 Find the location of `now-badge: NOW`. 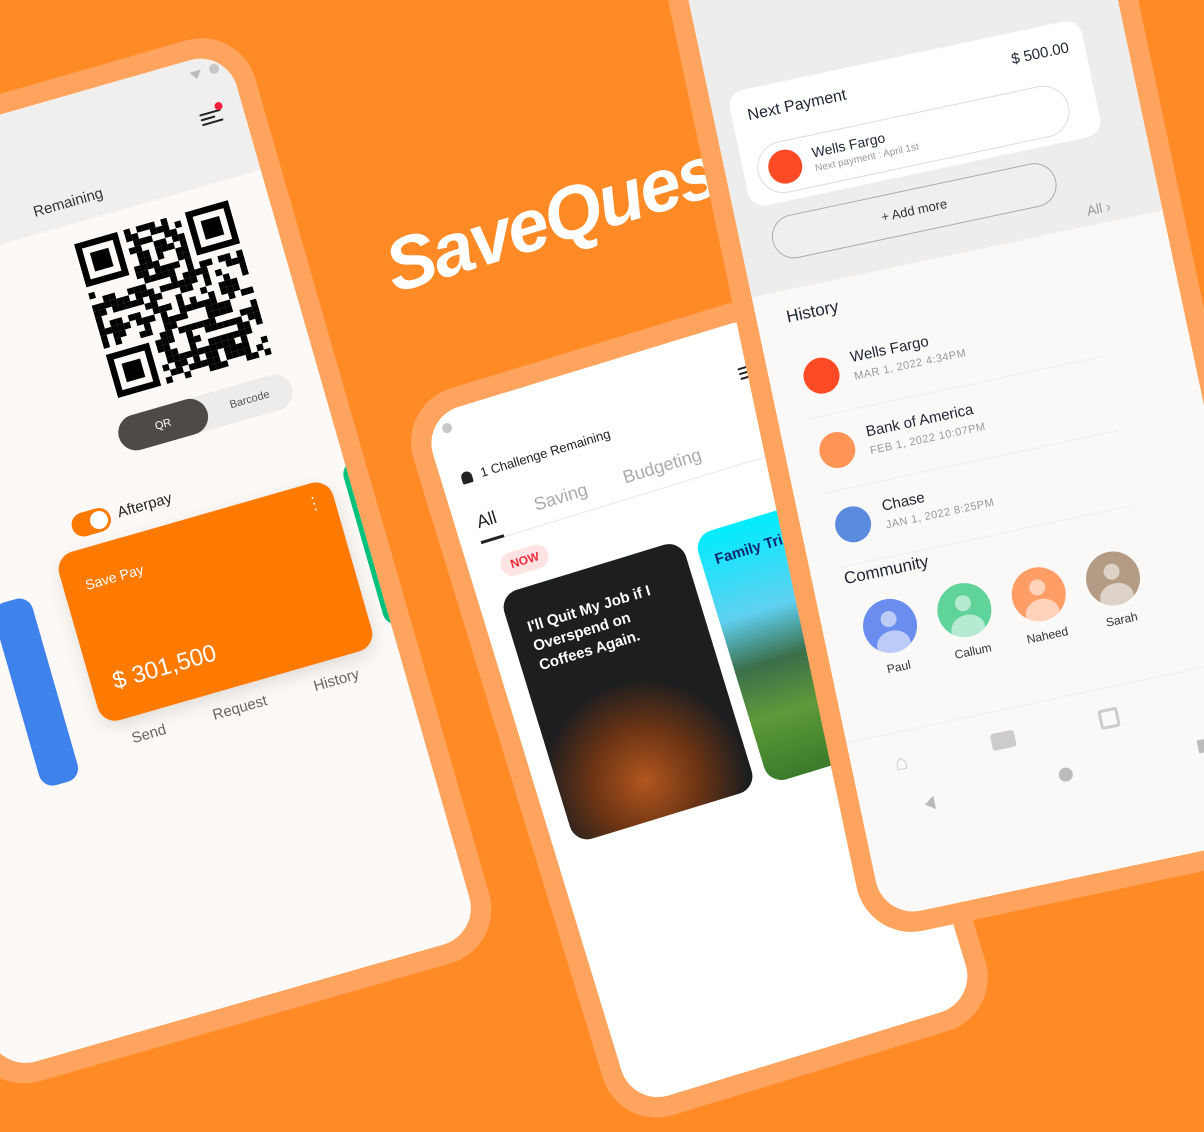

now-badge: NOW is located at coordinates (524, 560).